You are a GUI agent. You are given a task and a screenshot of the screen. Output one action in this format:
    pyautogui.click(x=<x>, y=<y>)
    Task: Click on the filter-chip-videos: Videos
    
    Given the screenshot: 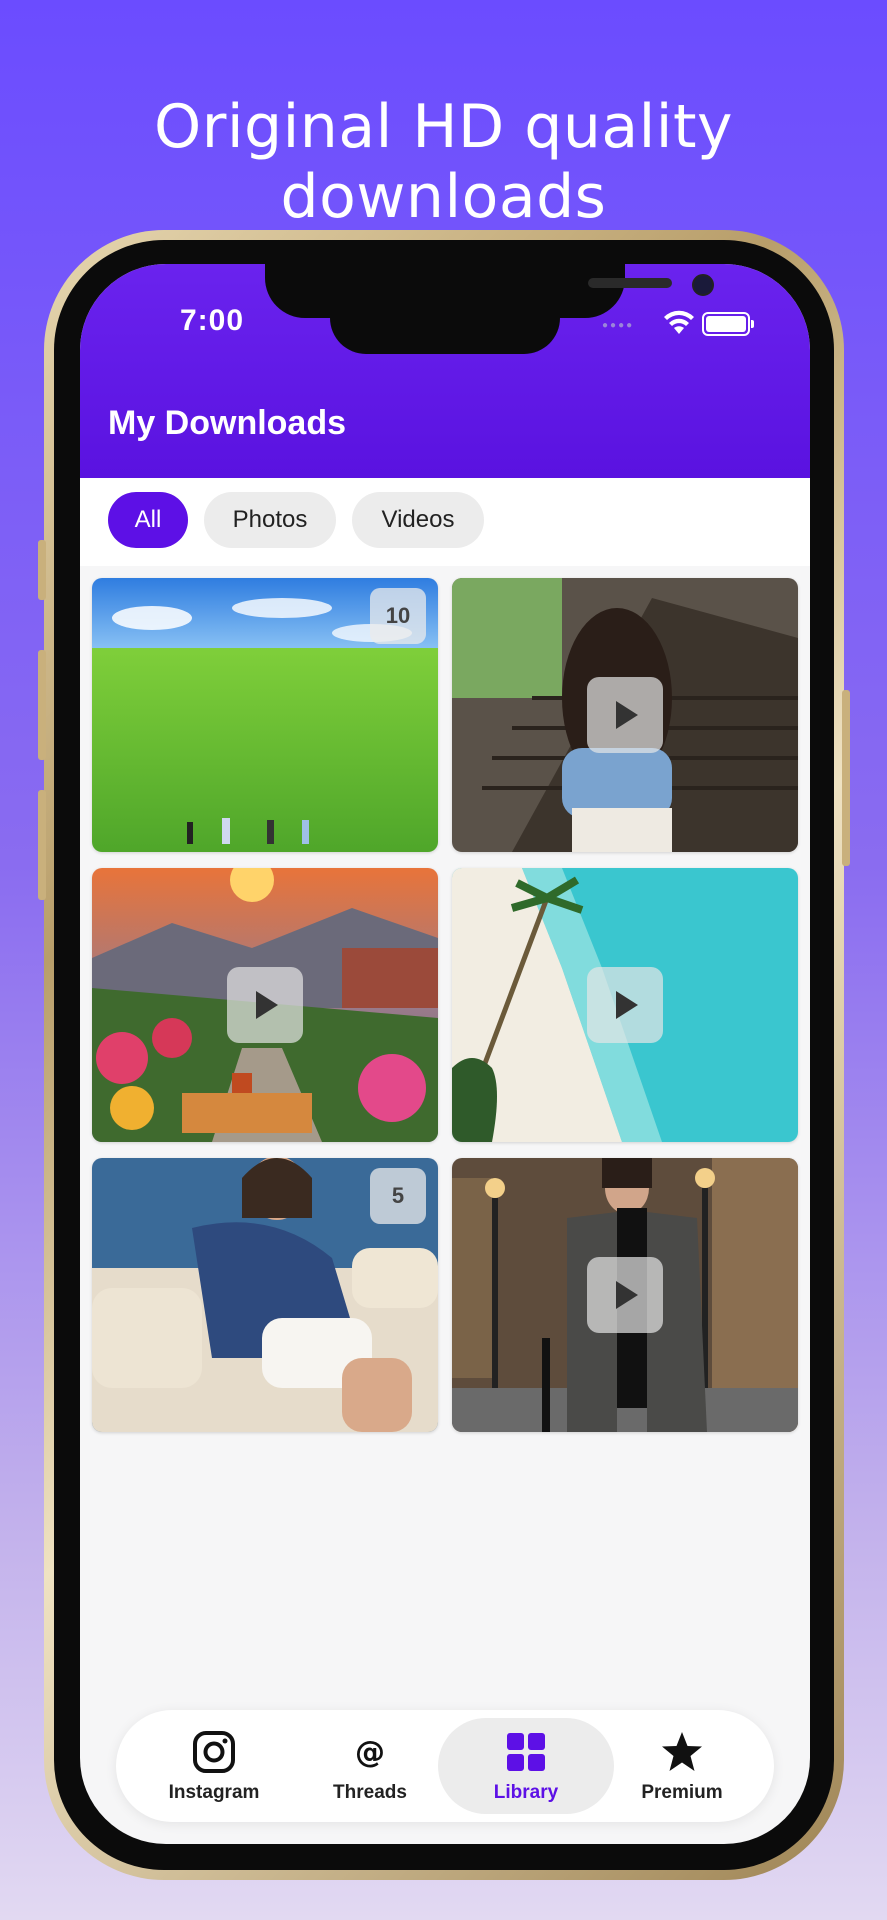 What is the action you would take?
    pyautogui.click(x=418, y=520)
    